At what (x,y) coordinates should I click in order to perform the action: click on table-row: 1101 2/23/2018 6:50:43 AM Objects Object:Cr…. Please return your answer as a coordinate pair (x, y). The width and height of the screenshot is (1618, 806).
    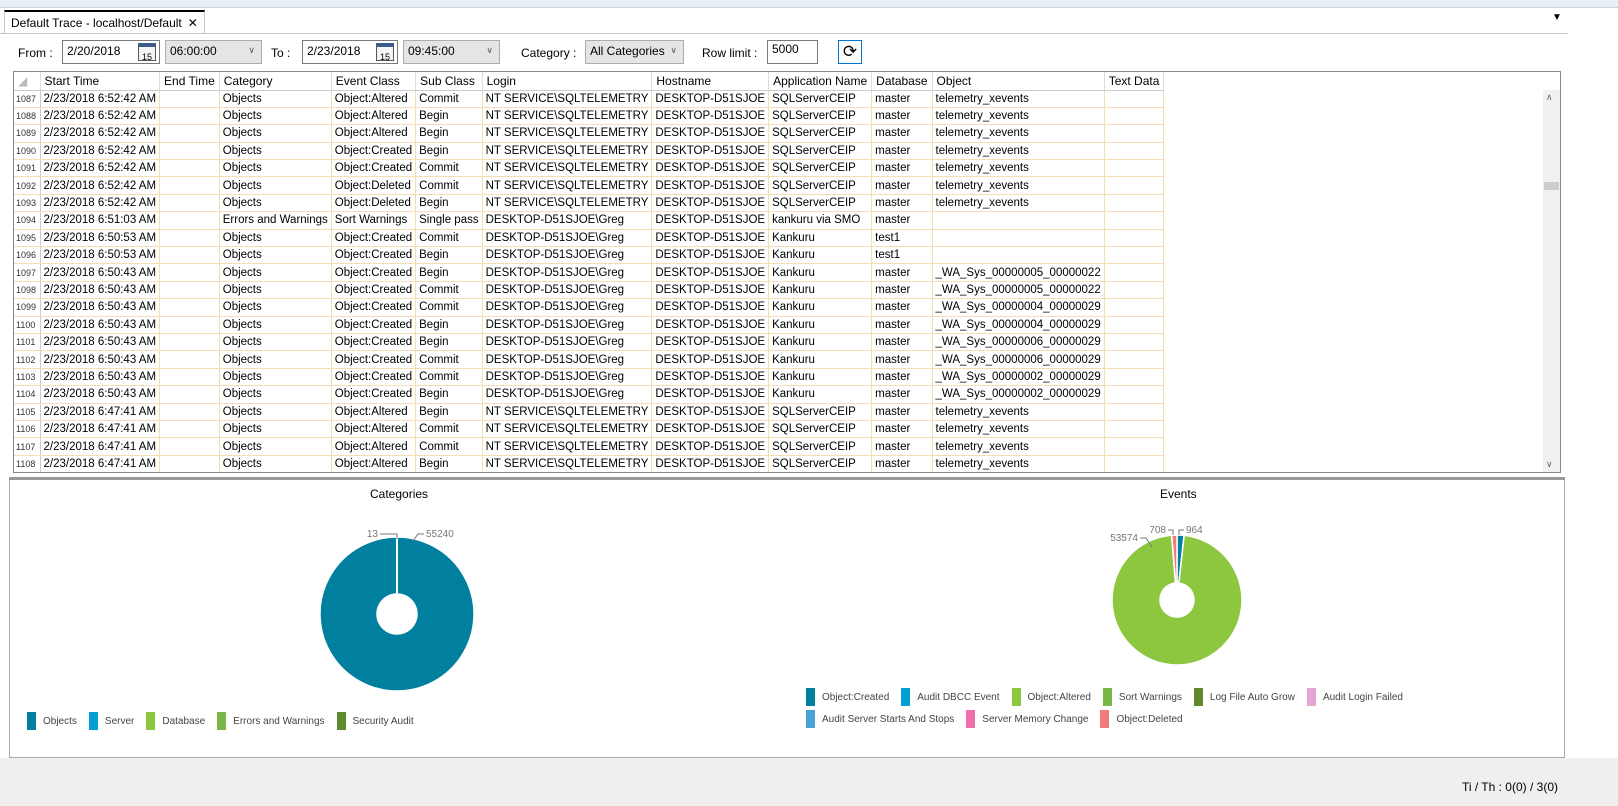
    Looking at the image, I should click on (589, 342).